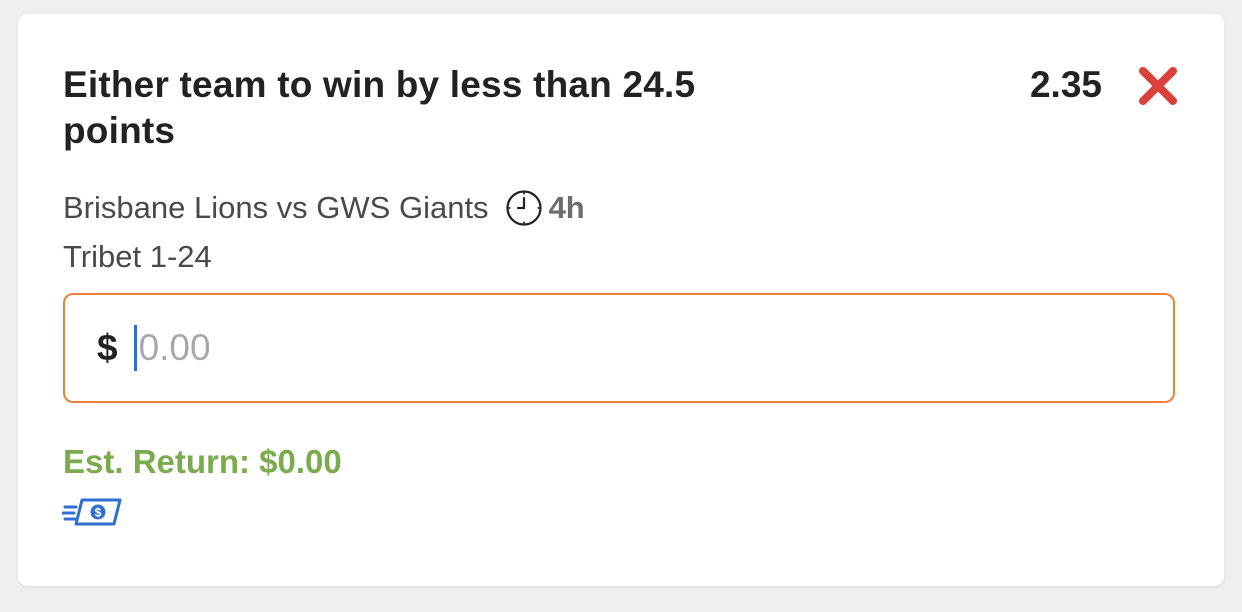 This screenshot has height=612, width=1242. I want to click on text-caret, so click(135, 348).